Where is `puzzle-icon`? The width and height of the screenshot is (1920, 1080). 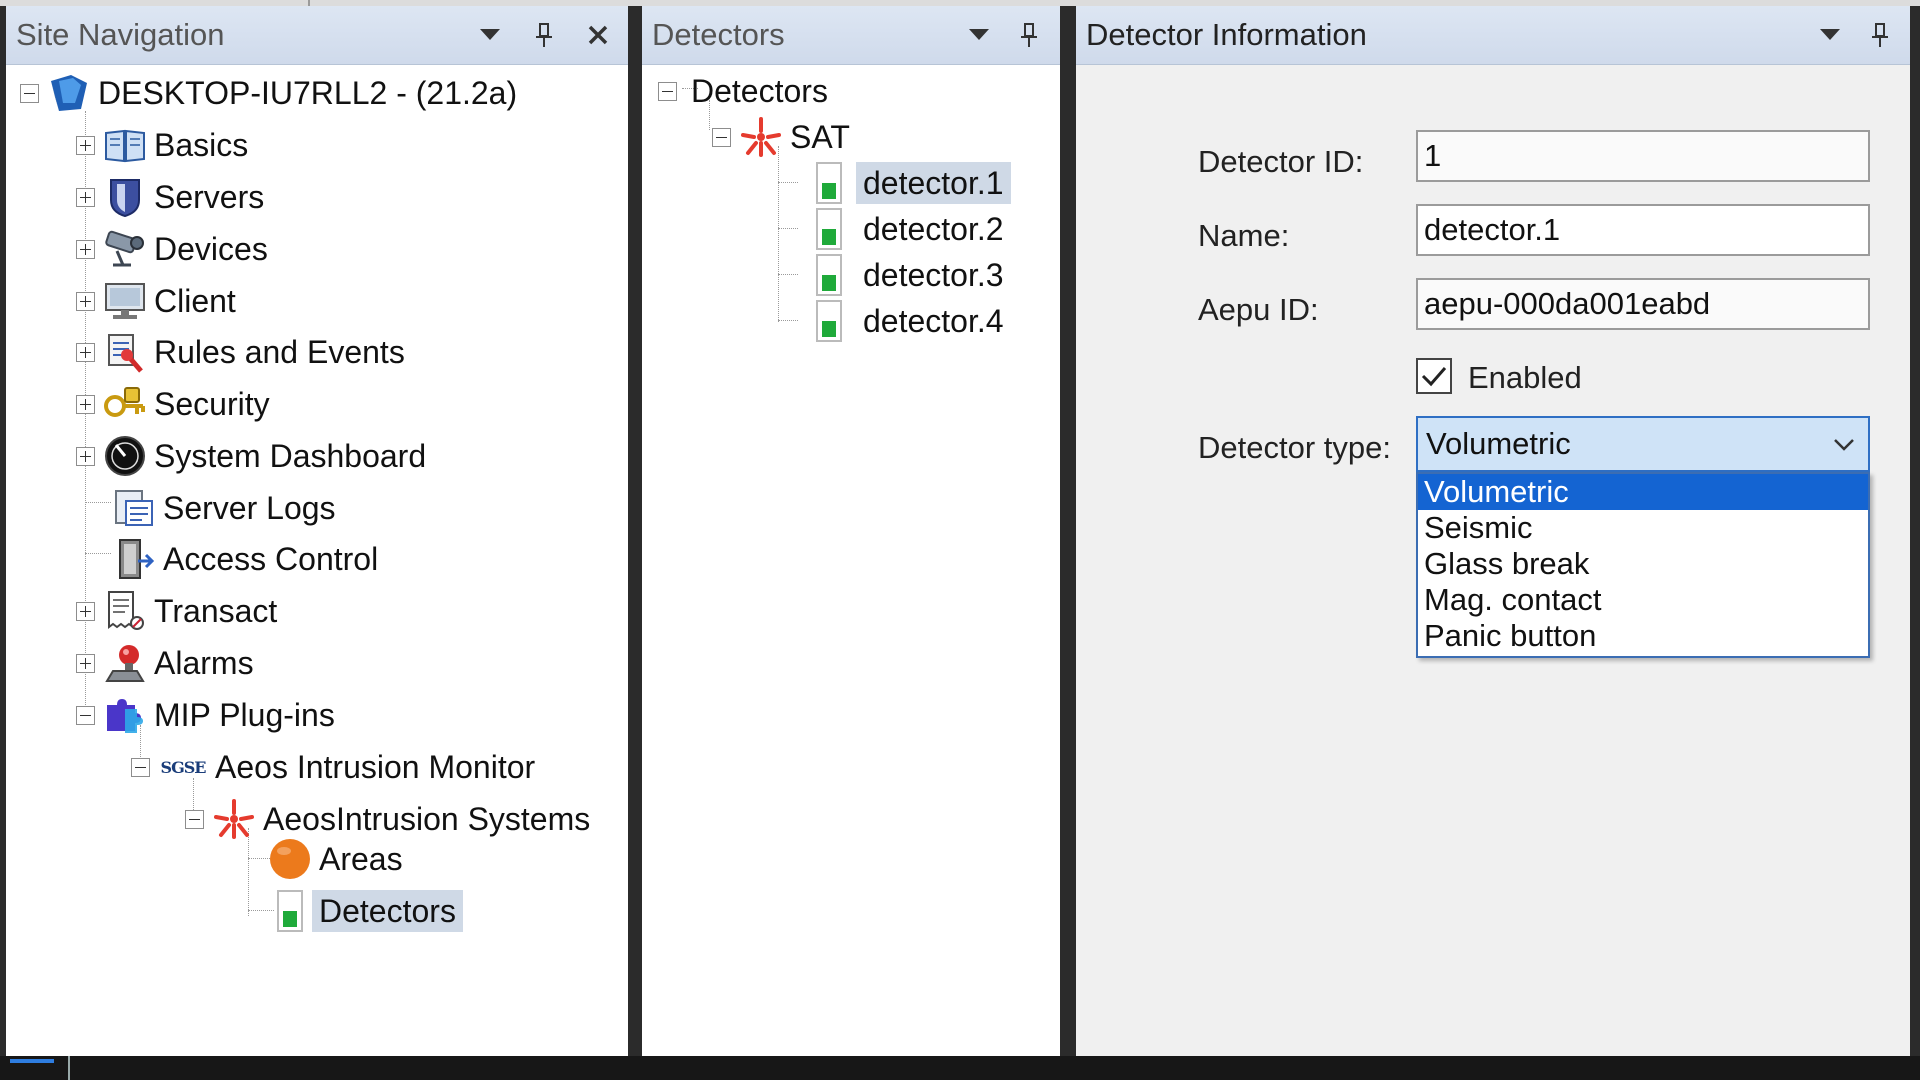
puzzle-icon is located at coordinates (125, 715).